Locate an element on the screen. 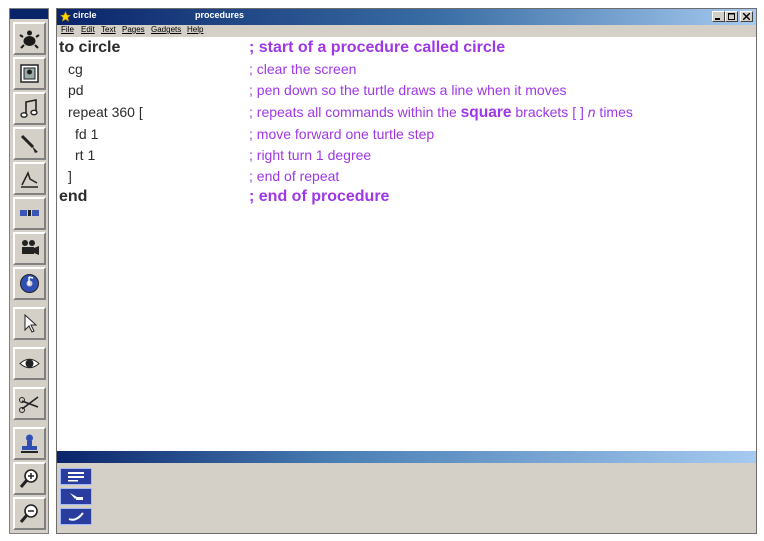  command-center is located at coordinates (406, 498).